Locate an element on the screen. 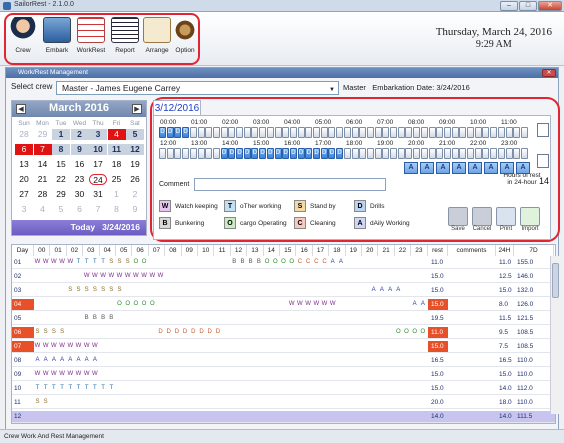  calendar-day: 11 is located at coordinates (116, 149).